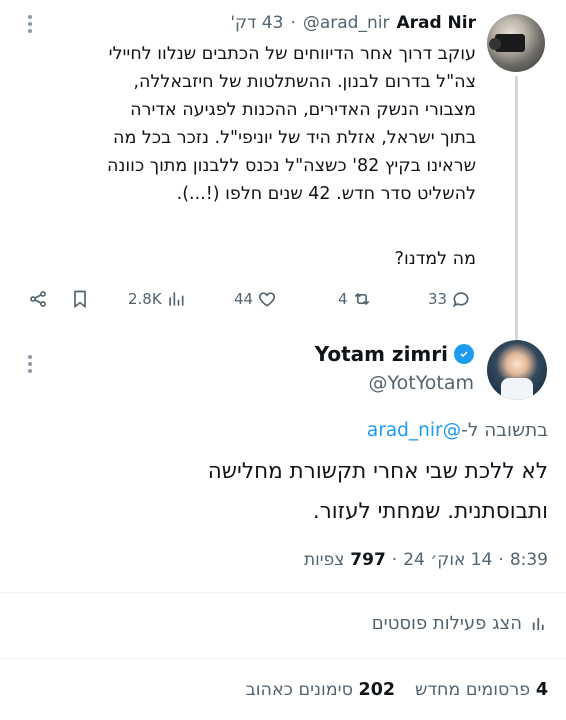  Describe the element at coordinates (495, 44) in the screenshot. I see `camera-lens-shape` at that location.